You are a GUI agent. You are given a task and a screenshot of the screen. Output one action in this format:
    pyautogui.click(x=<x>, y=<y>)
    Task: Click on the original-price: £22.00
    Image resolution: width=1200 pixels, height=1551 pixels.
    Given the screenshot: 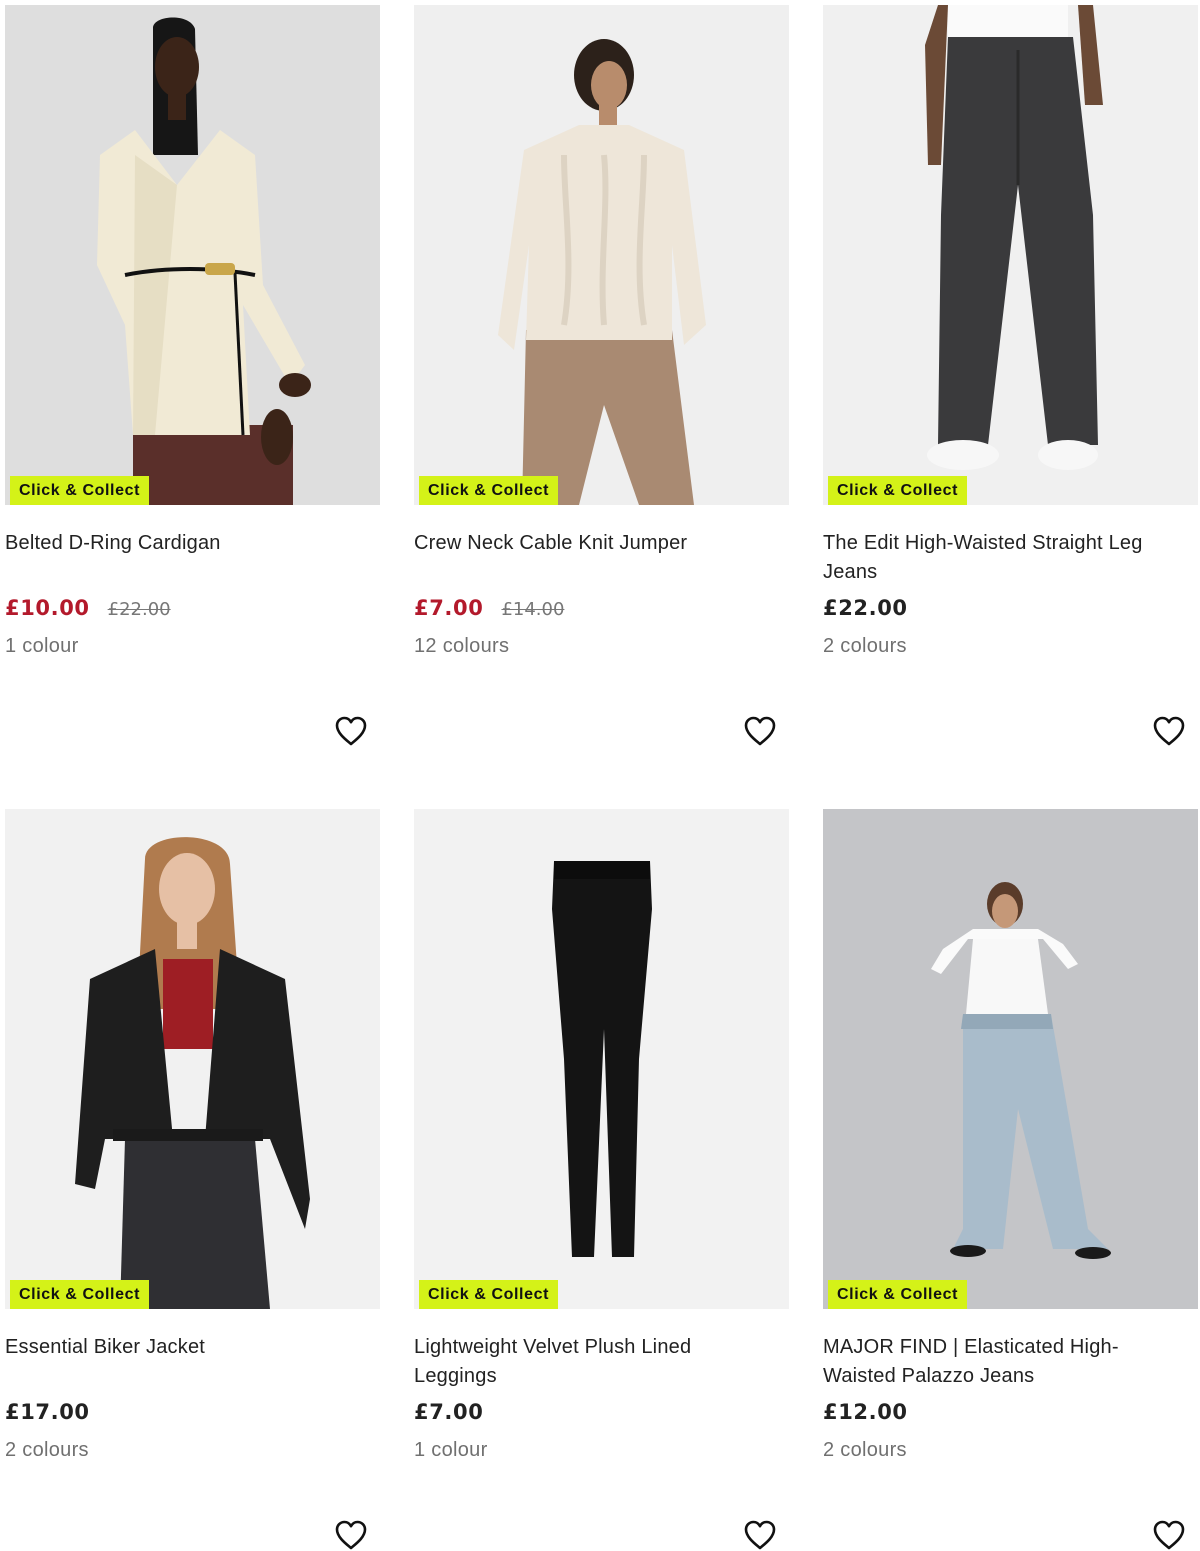 What is the action you would take?
    pyautogui.click(x=139, y=609)
    